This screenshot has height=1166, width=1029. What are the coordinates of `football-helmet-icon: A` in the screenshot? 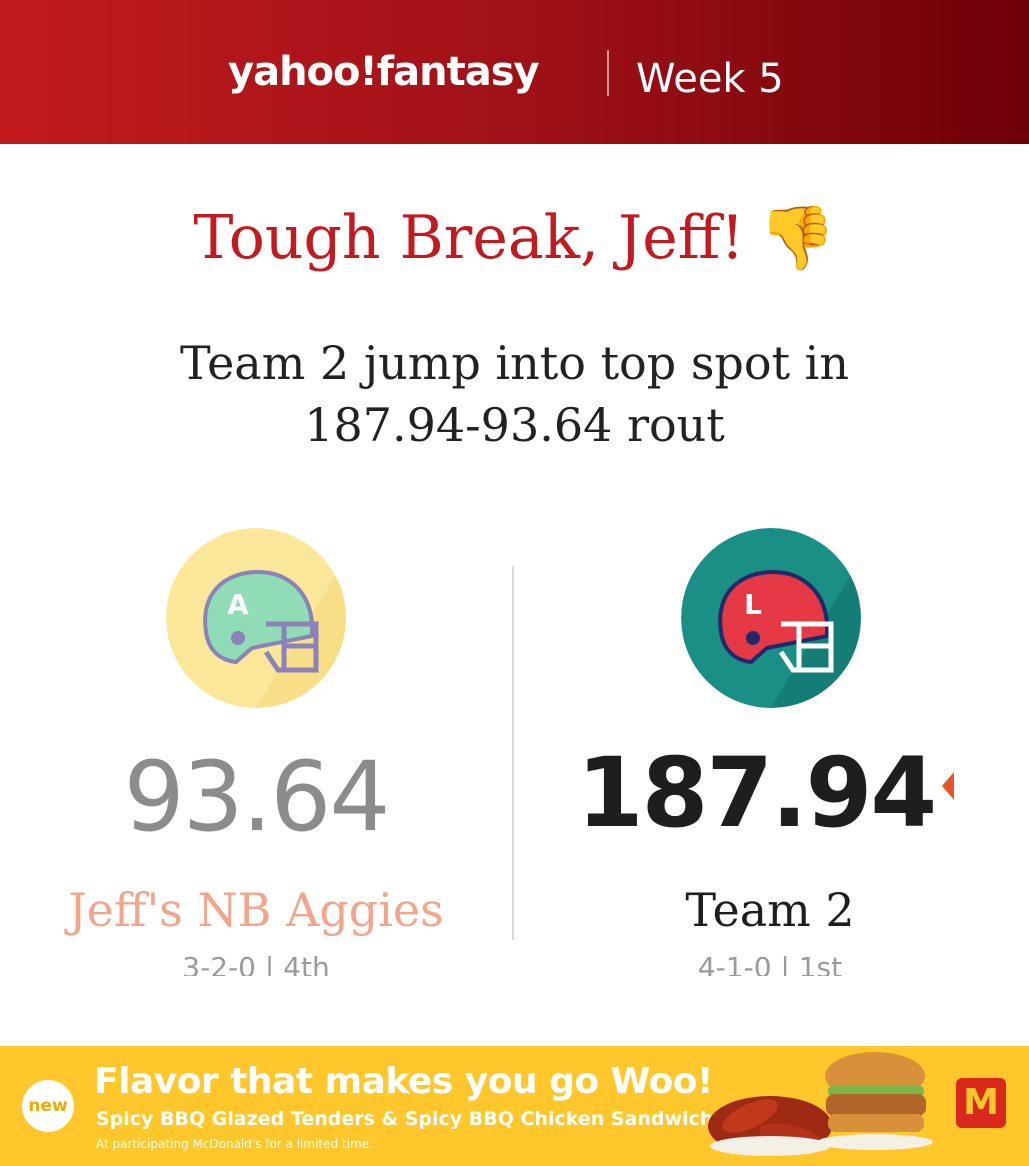 It's located at (256, 618).